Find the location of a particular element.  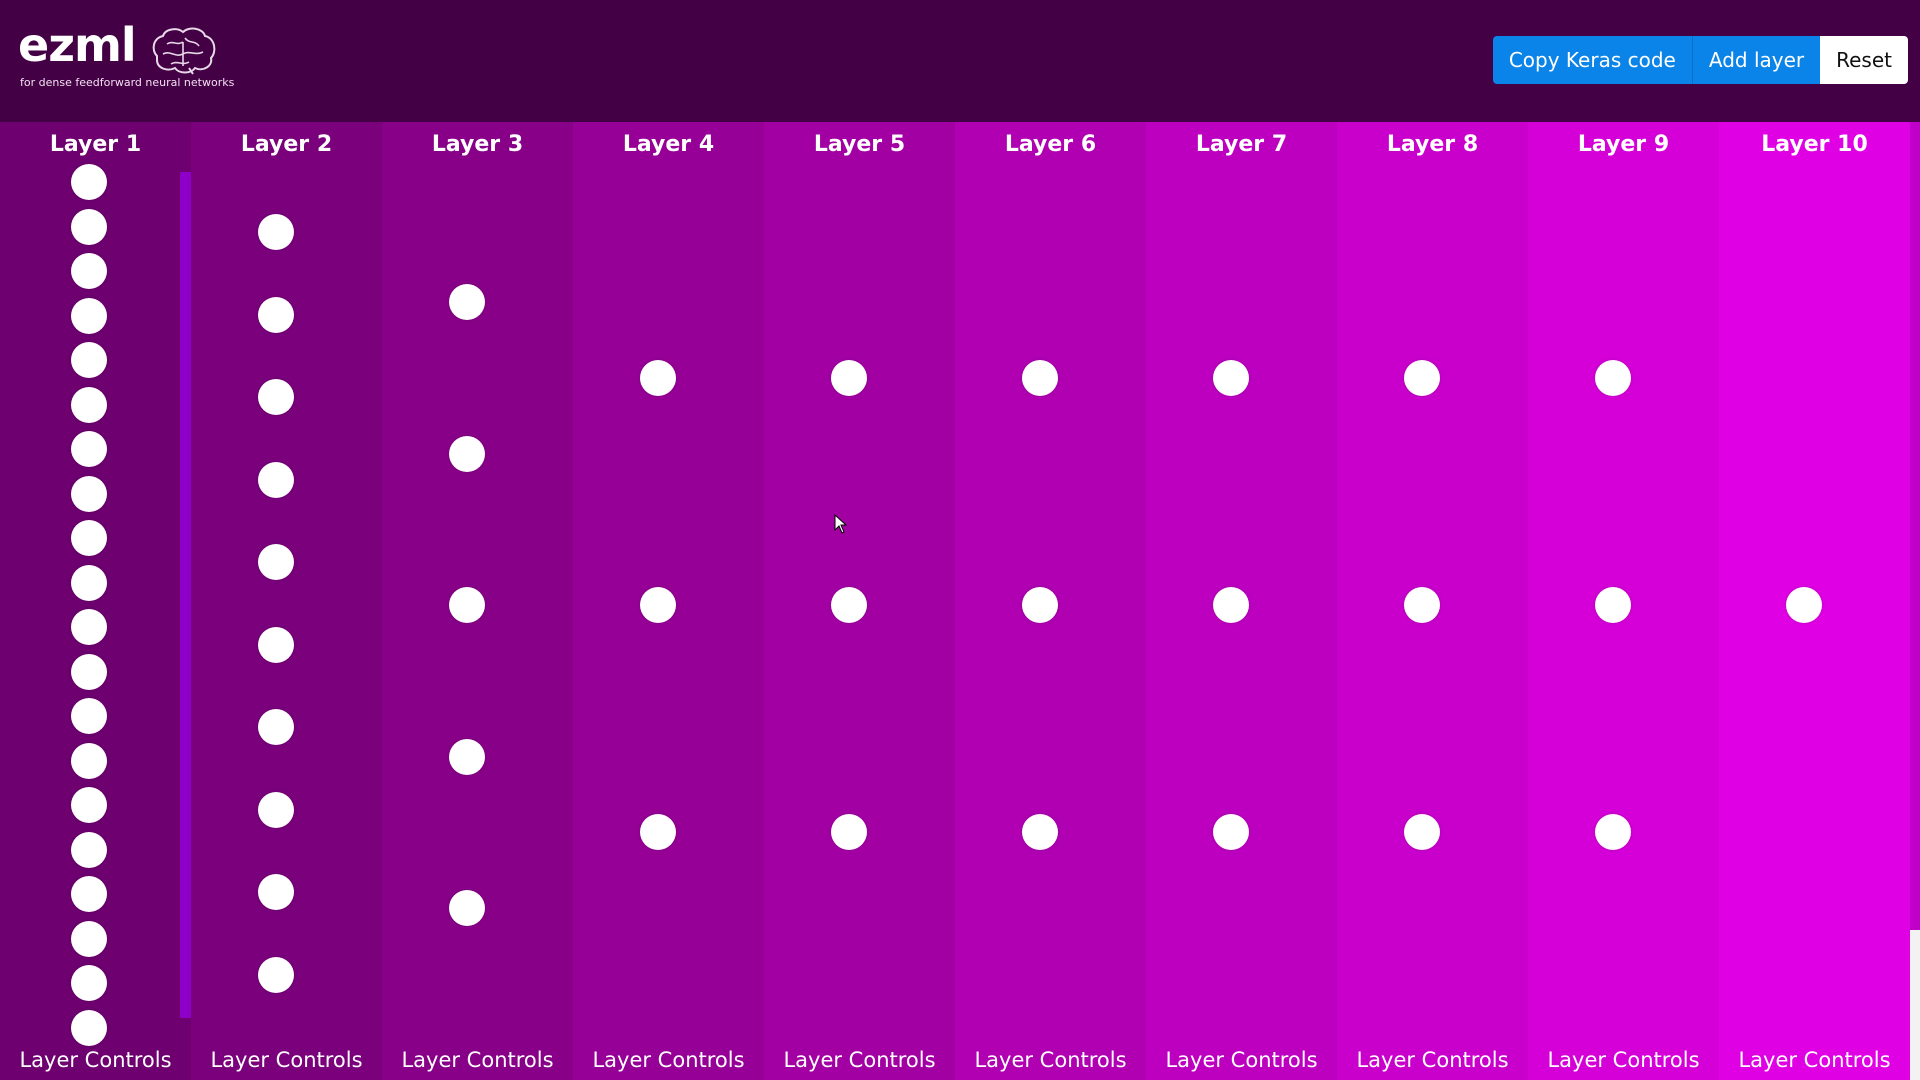

layer-column-6: Layer 6 Layer Controls is located at coordinates (1050, 601).